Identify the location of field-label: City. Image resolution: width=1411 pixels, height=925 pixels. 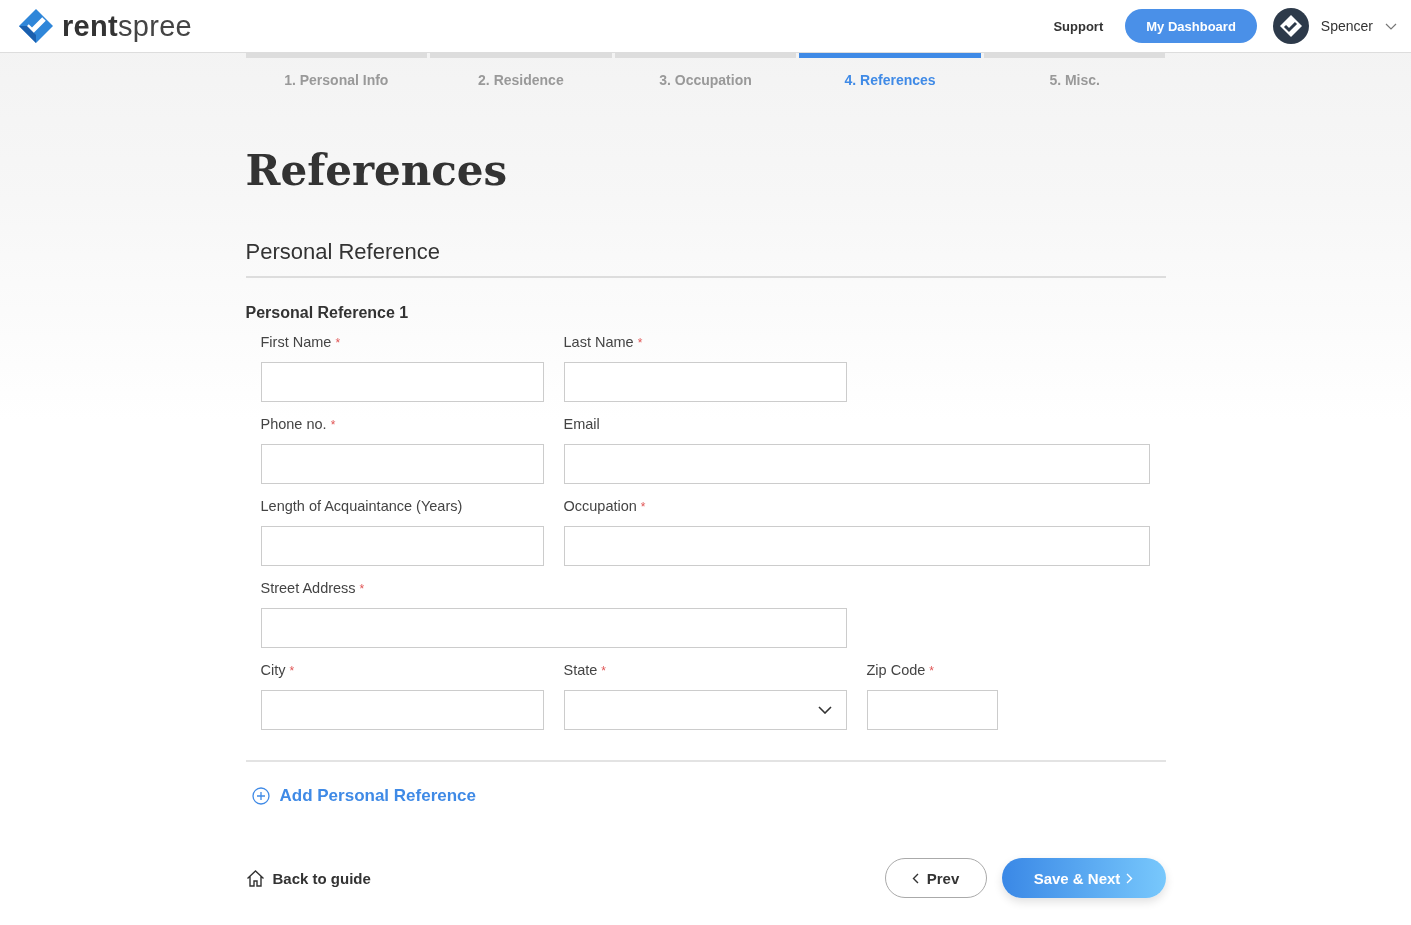
(273, 670).